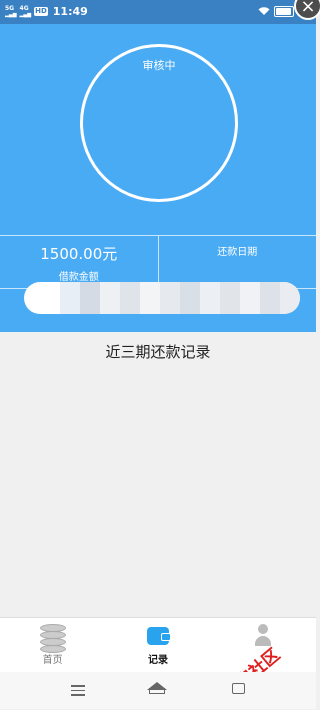  I want to click on close-icon: ×, so click(307, 10).